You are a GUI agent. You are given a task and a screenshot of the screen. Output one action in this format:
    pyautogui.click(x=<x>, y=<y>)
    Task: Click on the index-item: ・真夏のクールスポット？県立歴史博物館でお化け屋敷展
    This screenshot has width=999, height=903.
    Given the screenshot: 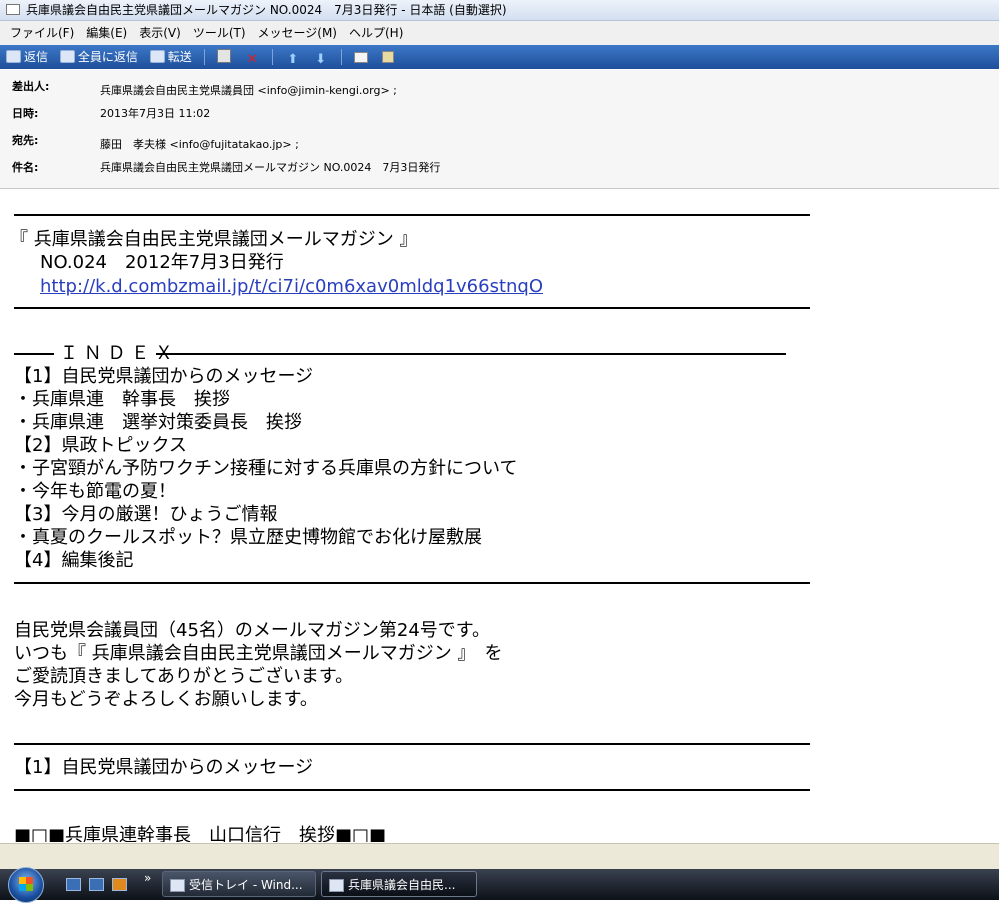 What is the action you would take?
    pyautogui.click(x=248, y=537)
    